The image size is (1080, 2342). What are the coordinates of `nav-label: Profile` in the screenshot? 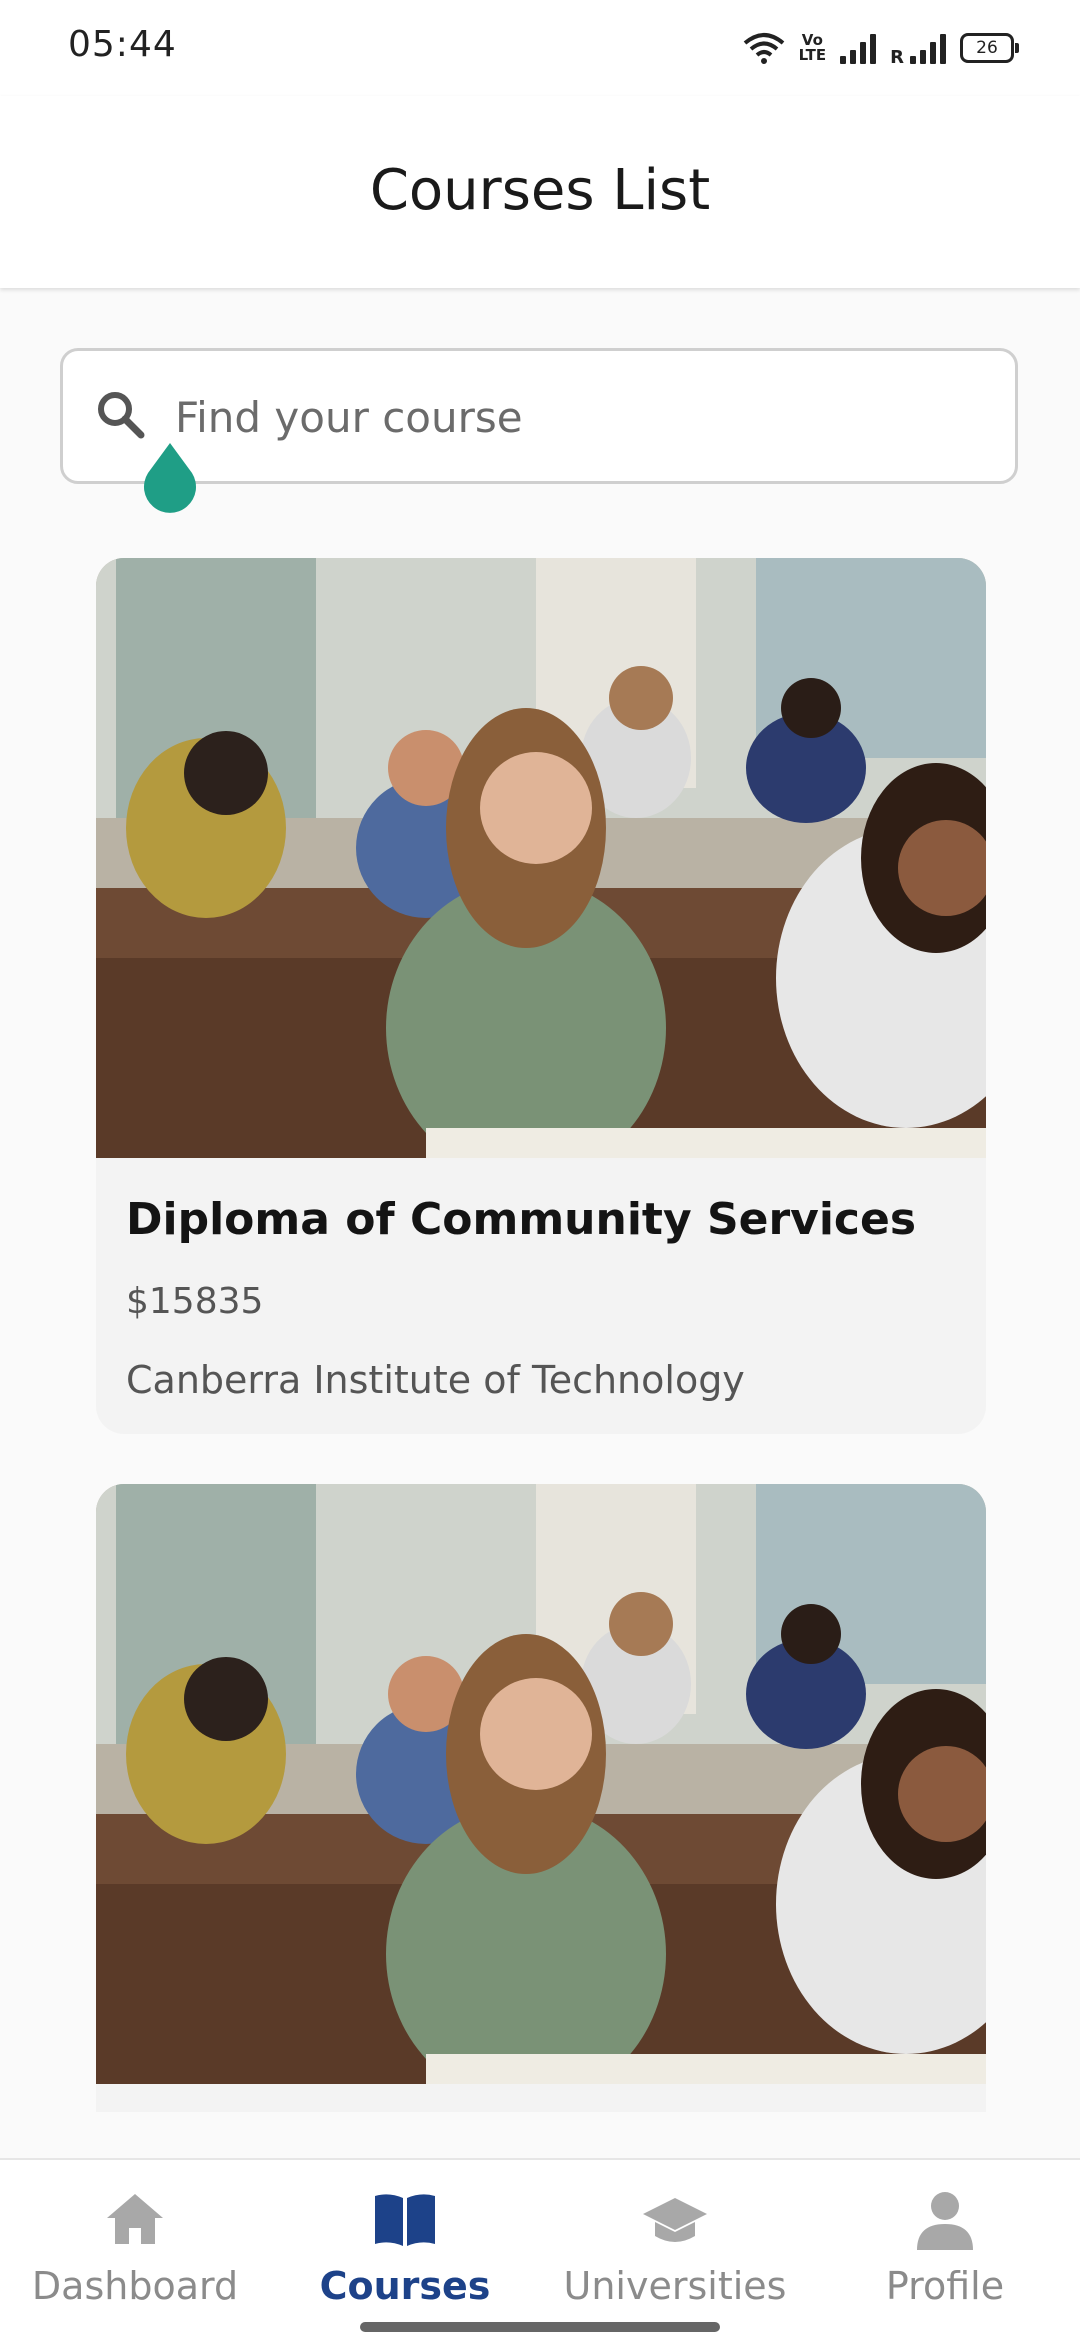 It's located at (945, 2286).